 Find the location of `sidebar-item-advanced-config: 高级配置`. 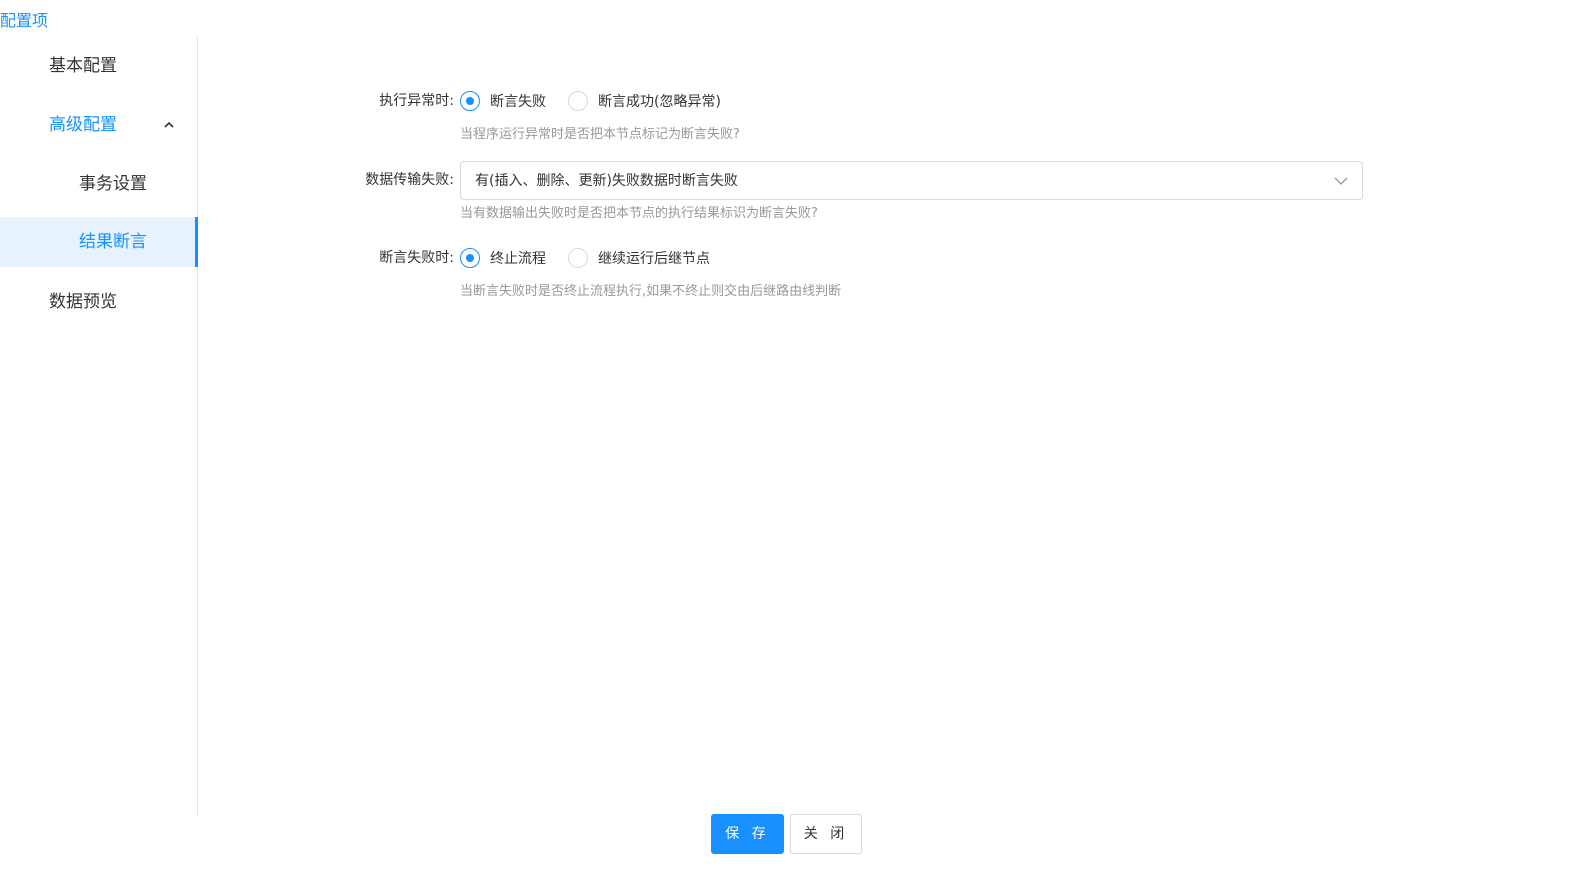

sidebar-item-advanced-config: 高级配置 is located at coordinates (99, 125).